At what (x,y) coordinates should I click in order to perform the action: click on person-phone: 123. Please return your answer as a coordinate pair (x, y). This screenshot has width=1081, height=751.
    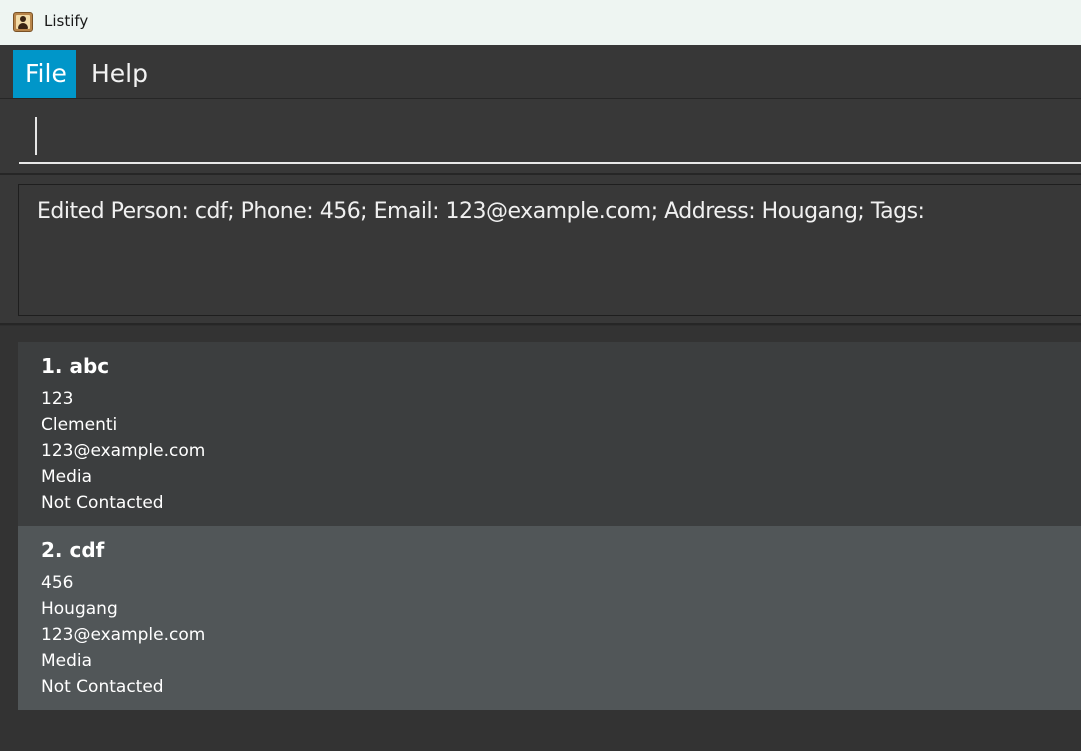
    Looking at the image, I should click on (57, 399).